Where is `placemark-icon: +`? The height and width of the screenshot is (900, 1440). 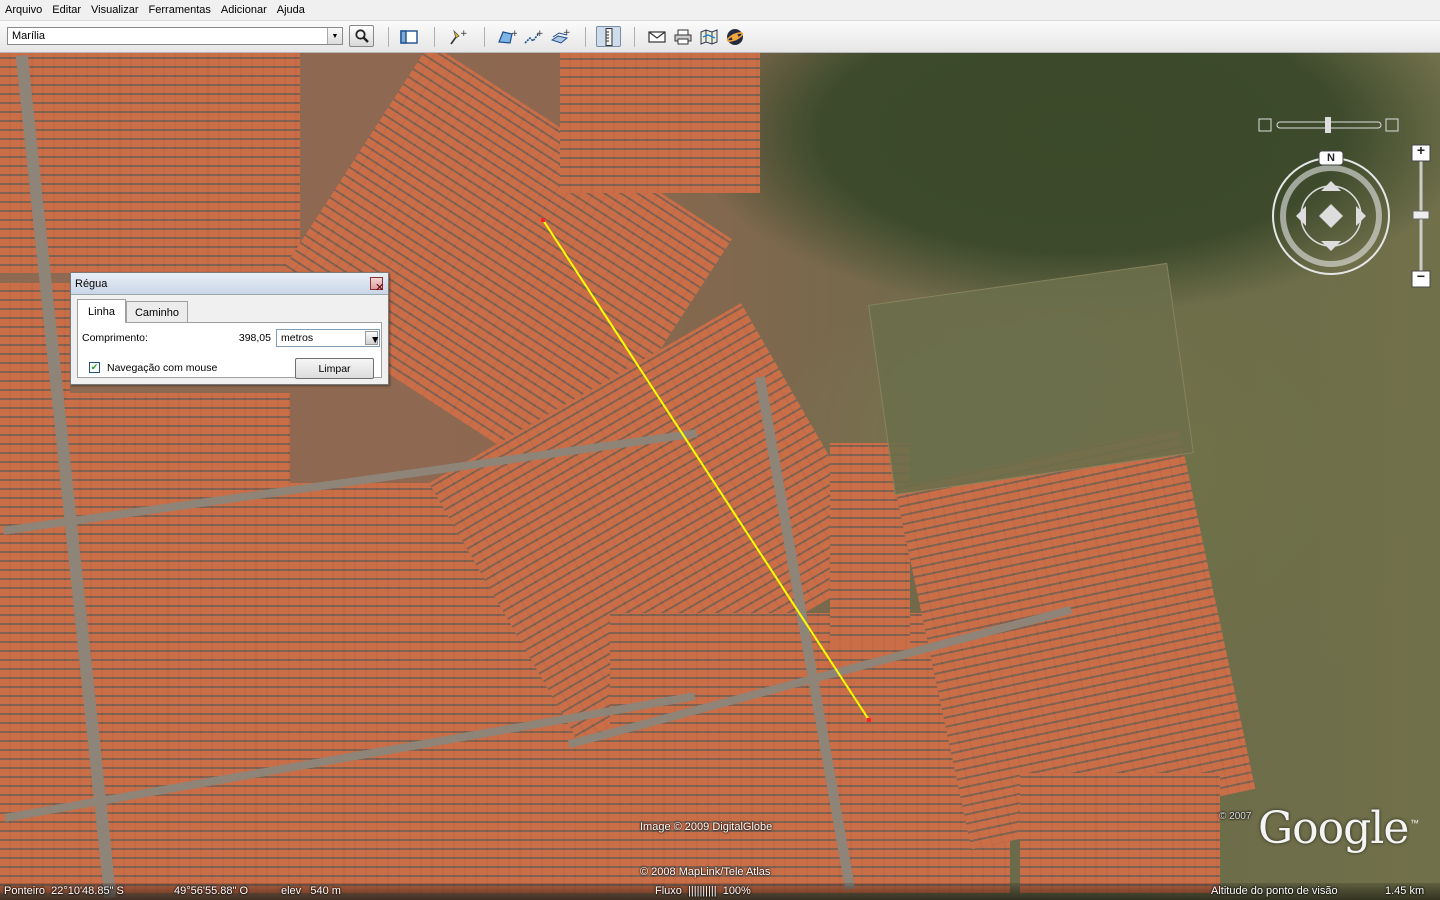 placemark-icon: + is located at coordinates (458, 36).